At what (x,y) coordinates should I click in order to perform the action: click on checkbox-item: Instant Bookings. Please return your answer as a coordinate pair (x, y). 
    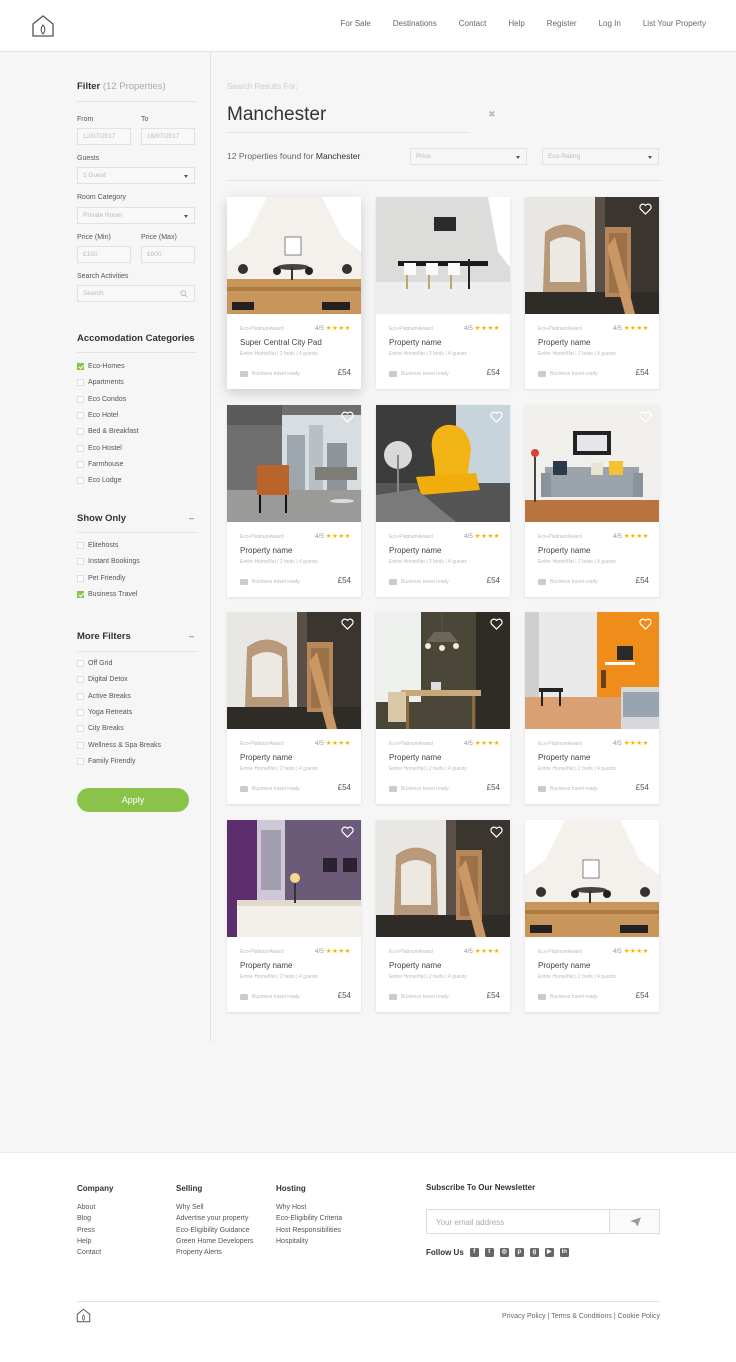
    Looking at the image, I should click on (108, 562).